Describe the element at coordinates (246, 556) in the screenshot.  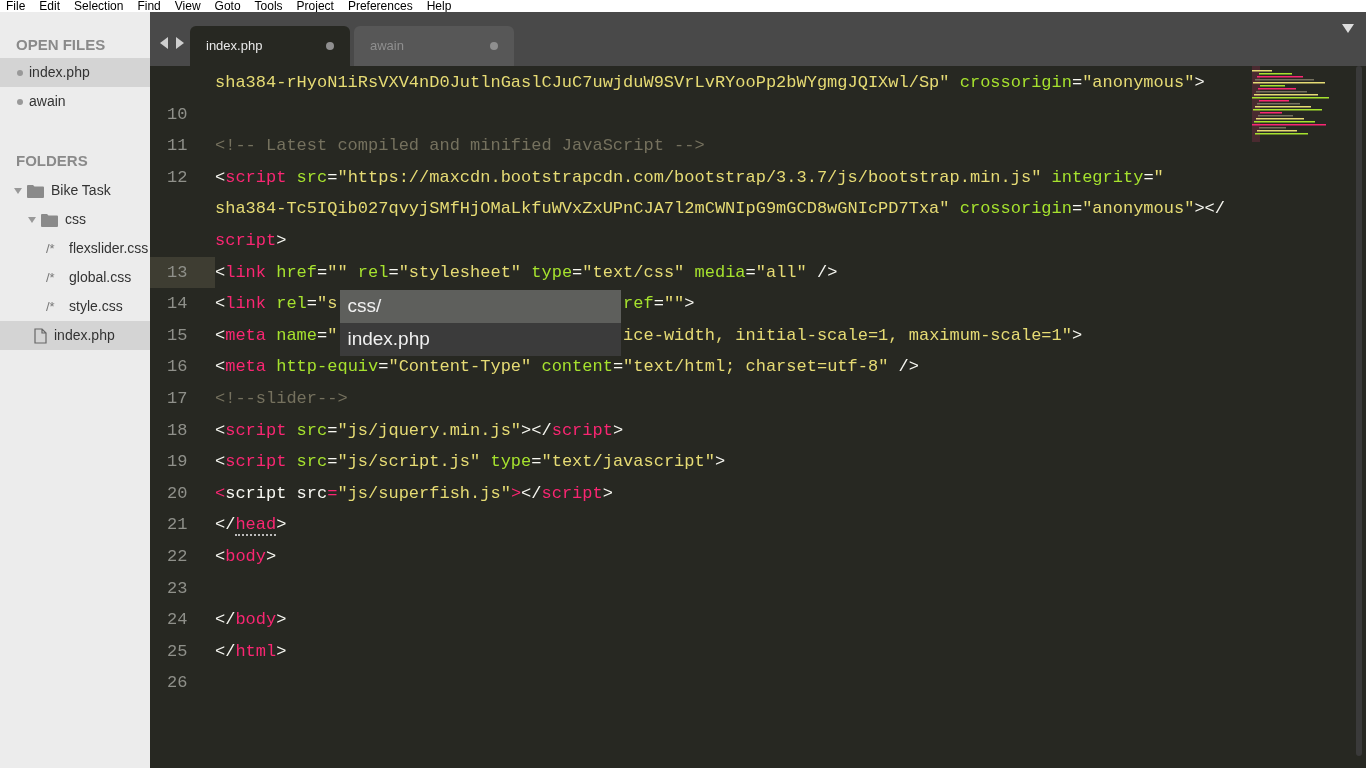
I see `code-line: <body>` at that location.